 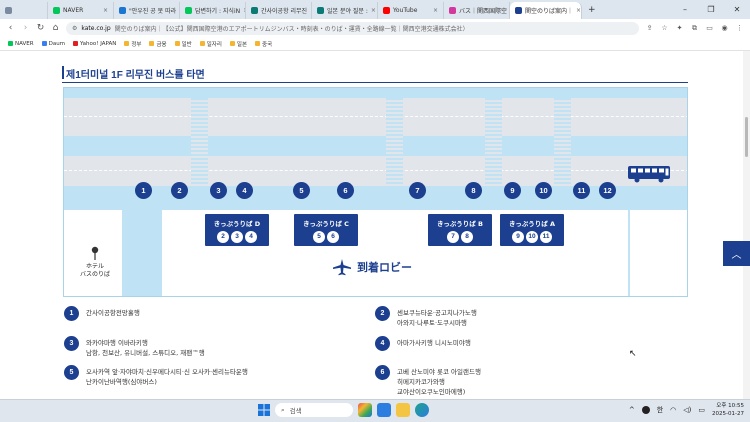 What do you see at coordinates (384, 410) in the screenshot?
I see `photos-app-icon` at bounding box center [384, 410].